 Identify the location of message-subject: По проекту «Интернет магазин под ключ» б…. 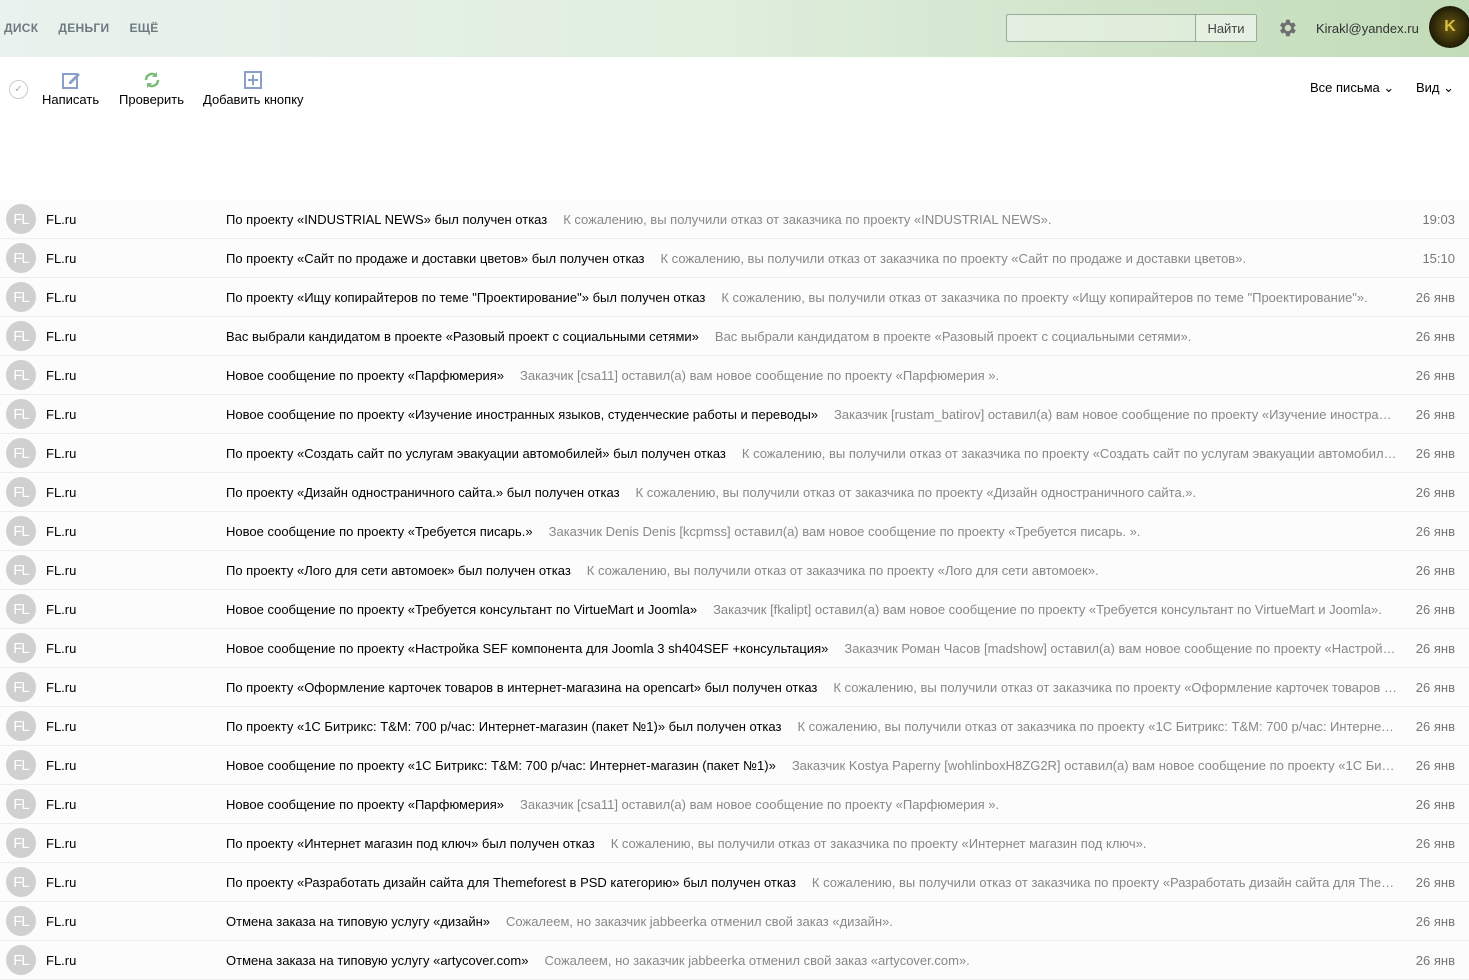
(410, 843).